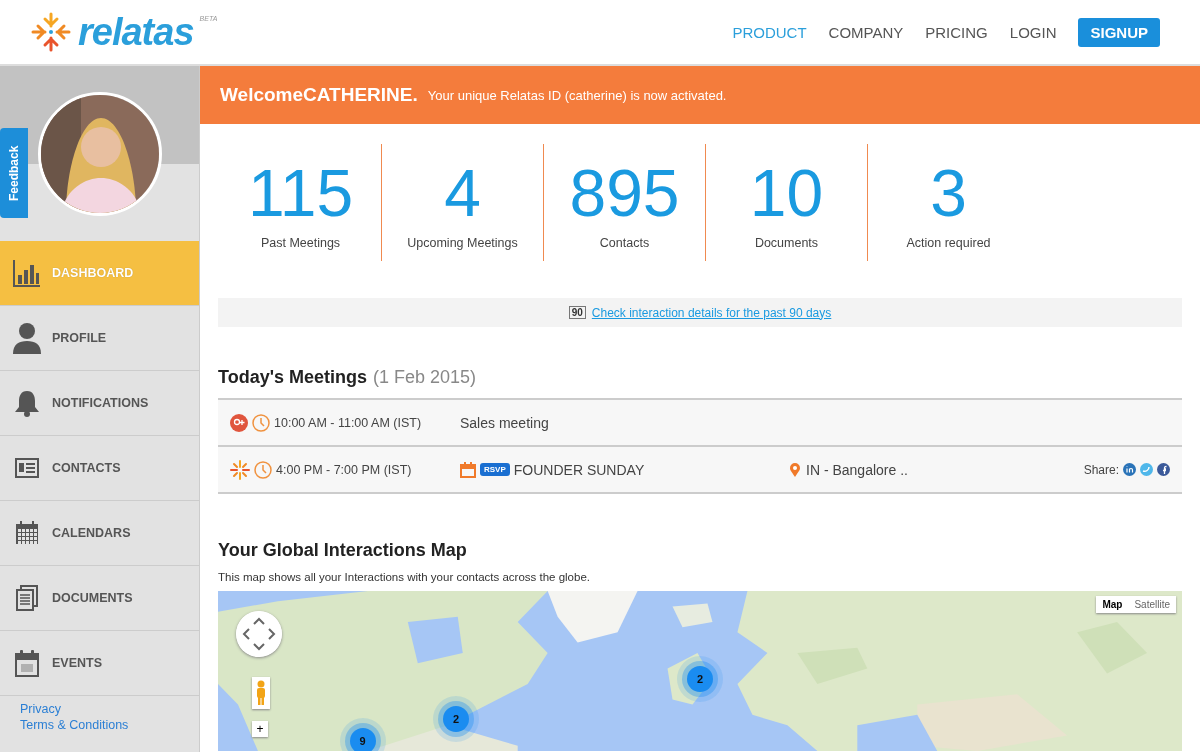 The width and height of the screenshot is (1200, 752). I want to click on nav-link: PRODUCT, so click(769, 32).